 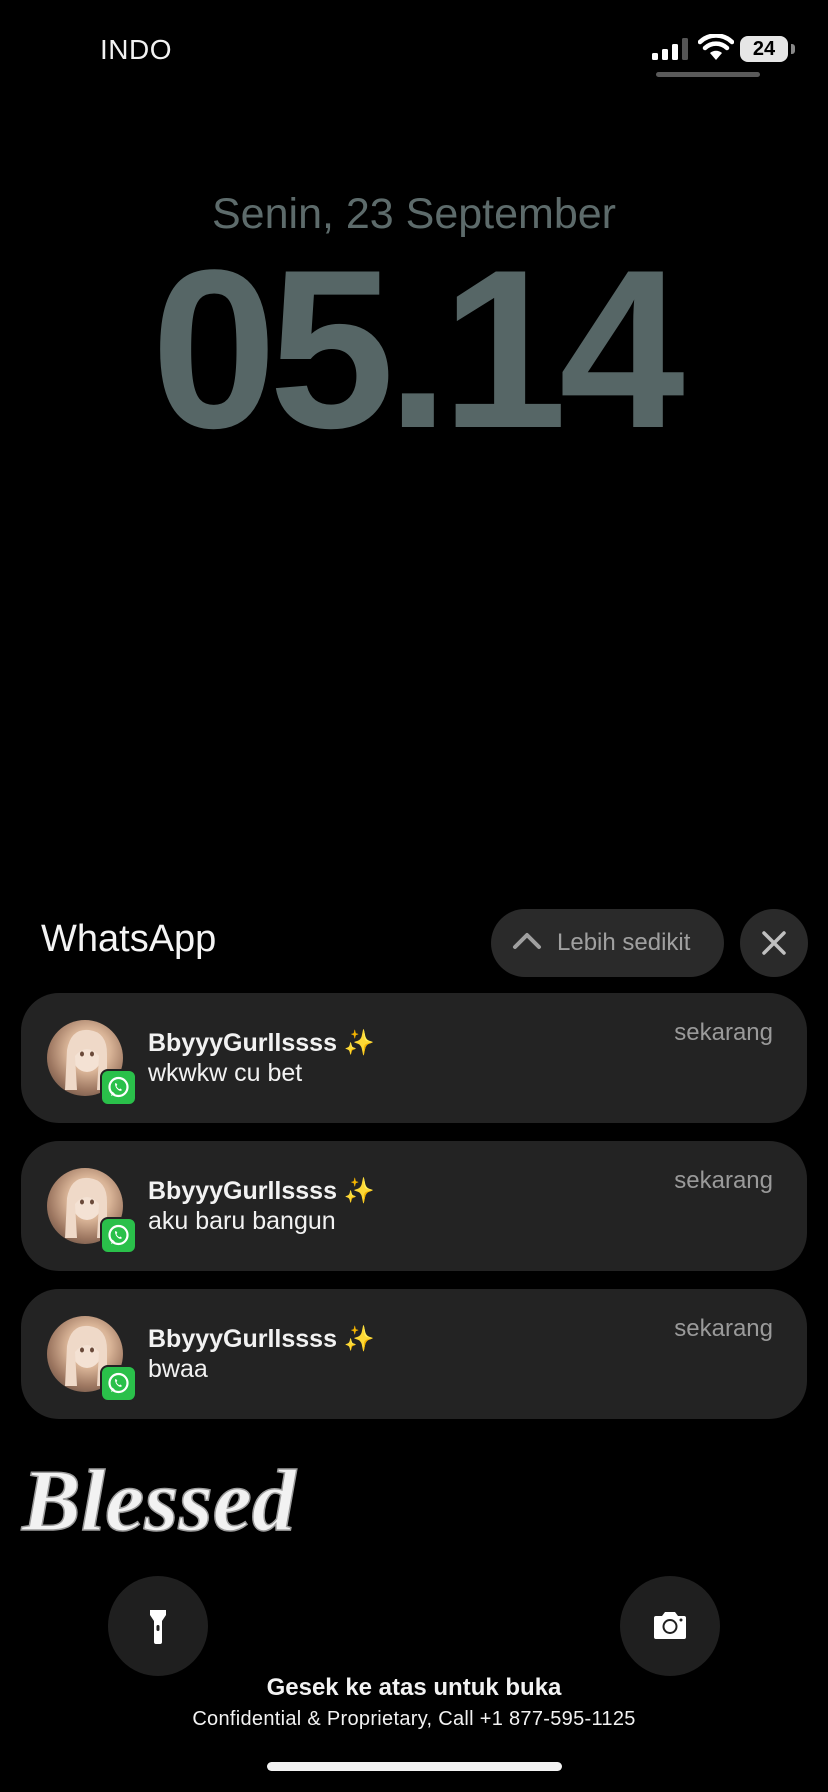 What do you see at coordinates (414, 1766) in the screenshot?
I see `home-indicator` at bounding box center [414, 1766].